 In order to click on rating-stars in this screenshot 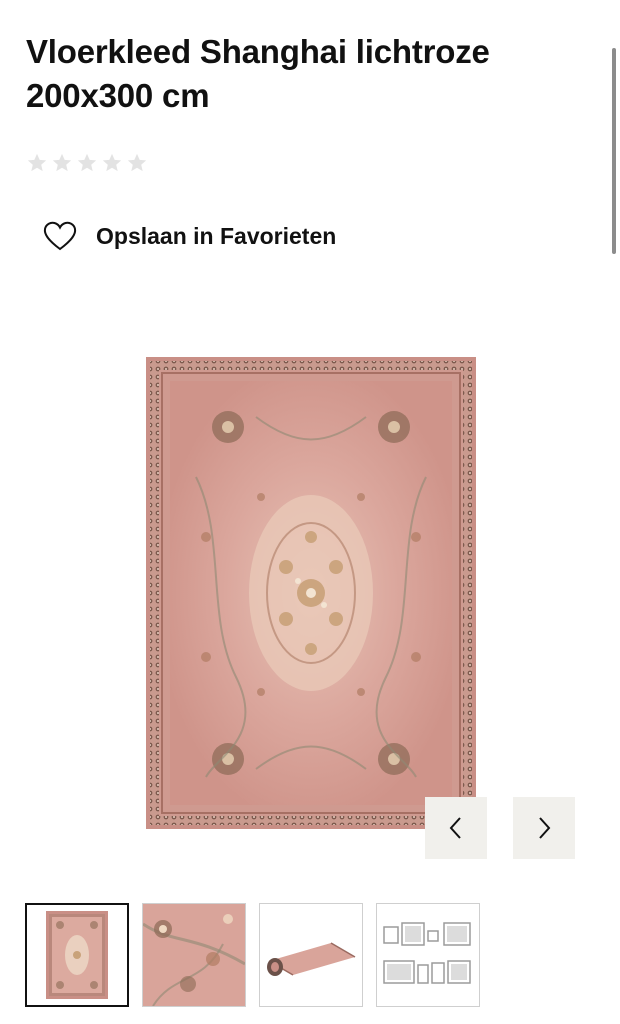, I will do `click(87, 163)`.